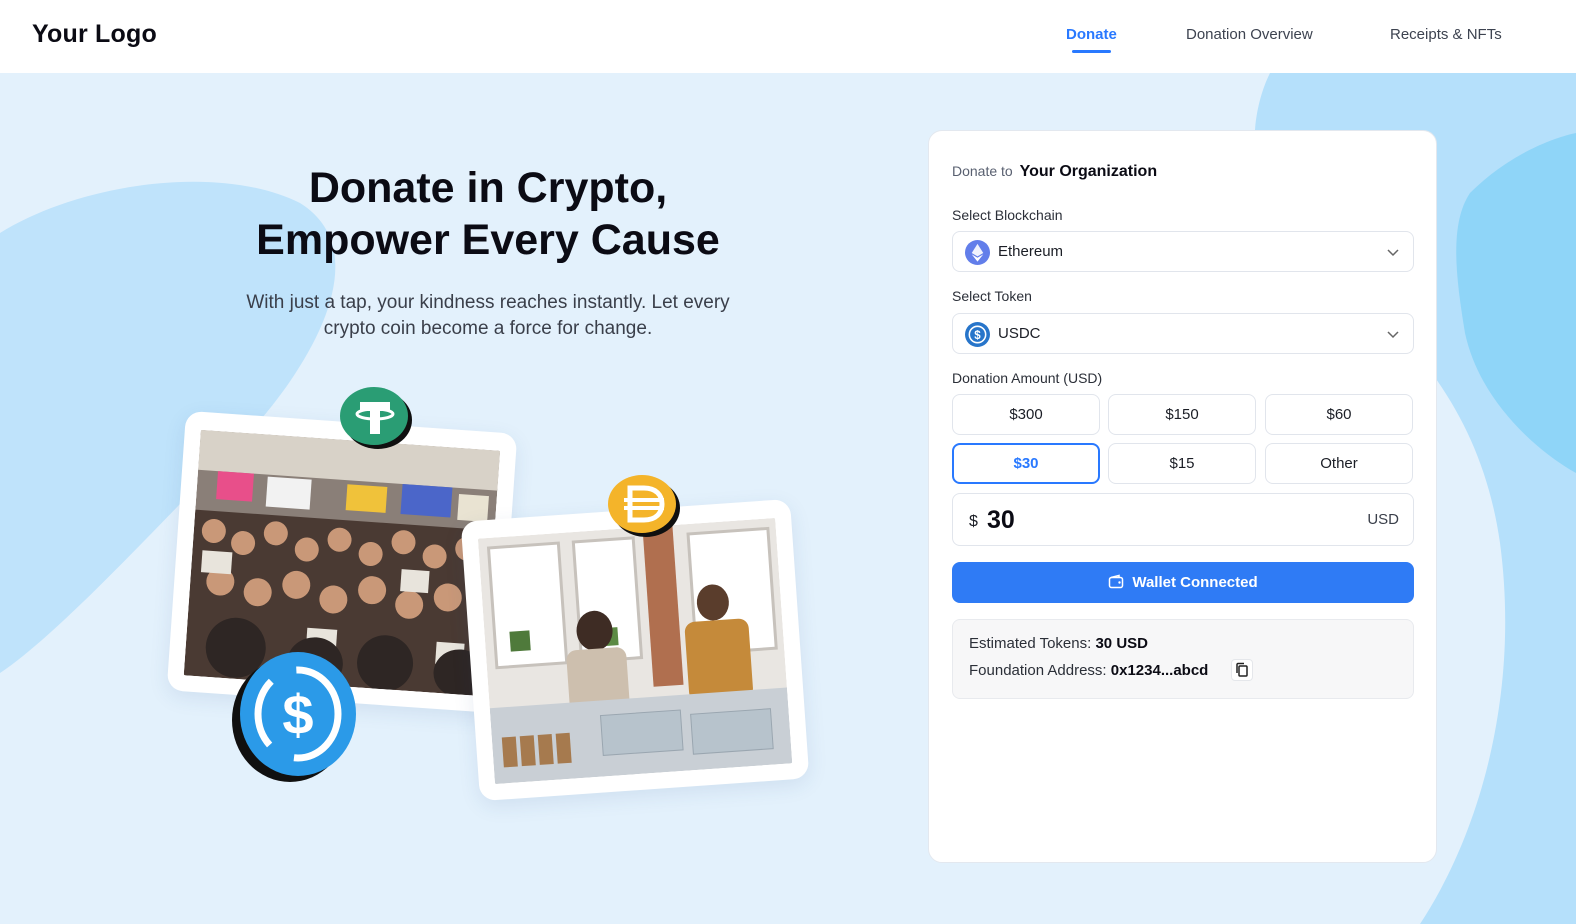  I want to click on currency-symbol: $, so click(973, 521).